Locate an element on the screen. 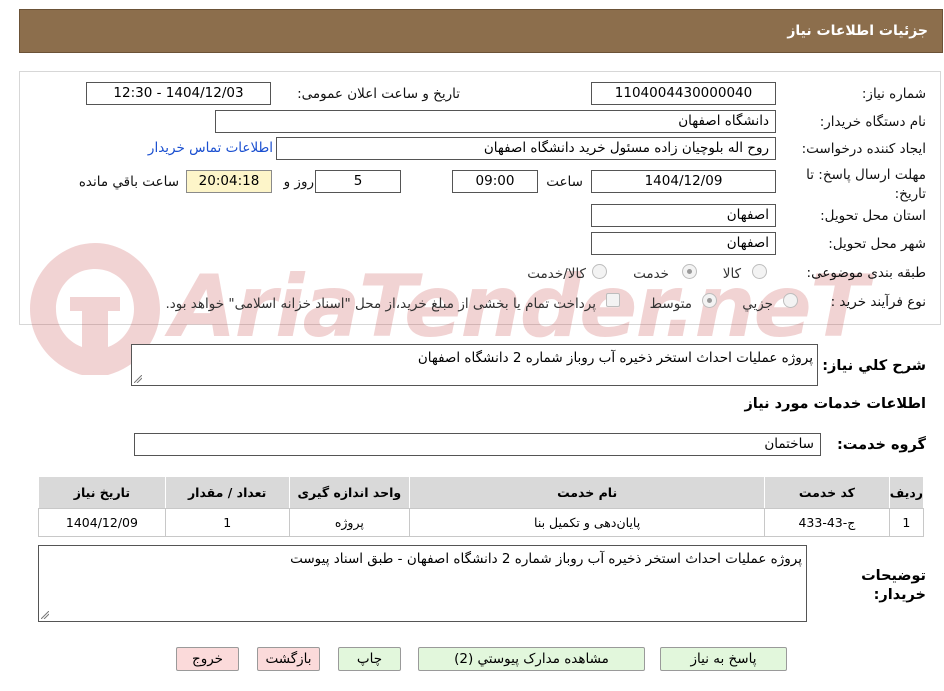  buyer-org-label: نام دستگاه خریدار: is located at coordinates (872, 122).